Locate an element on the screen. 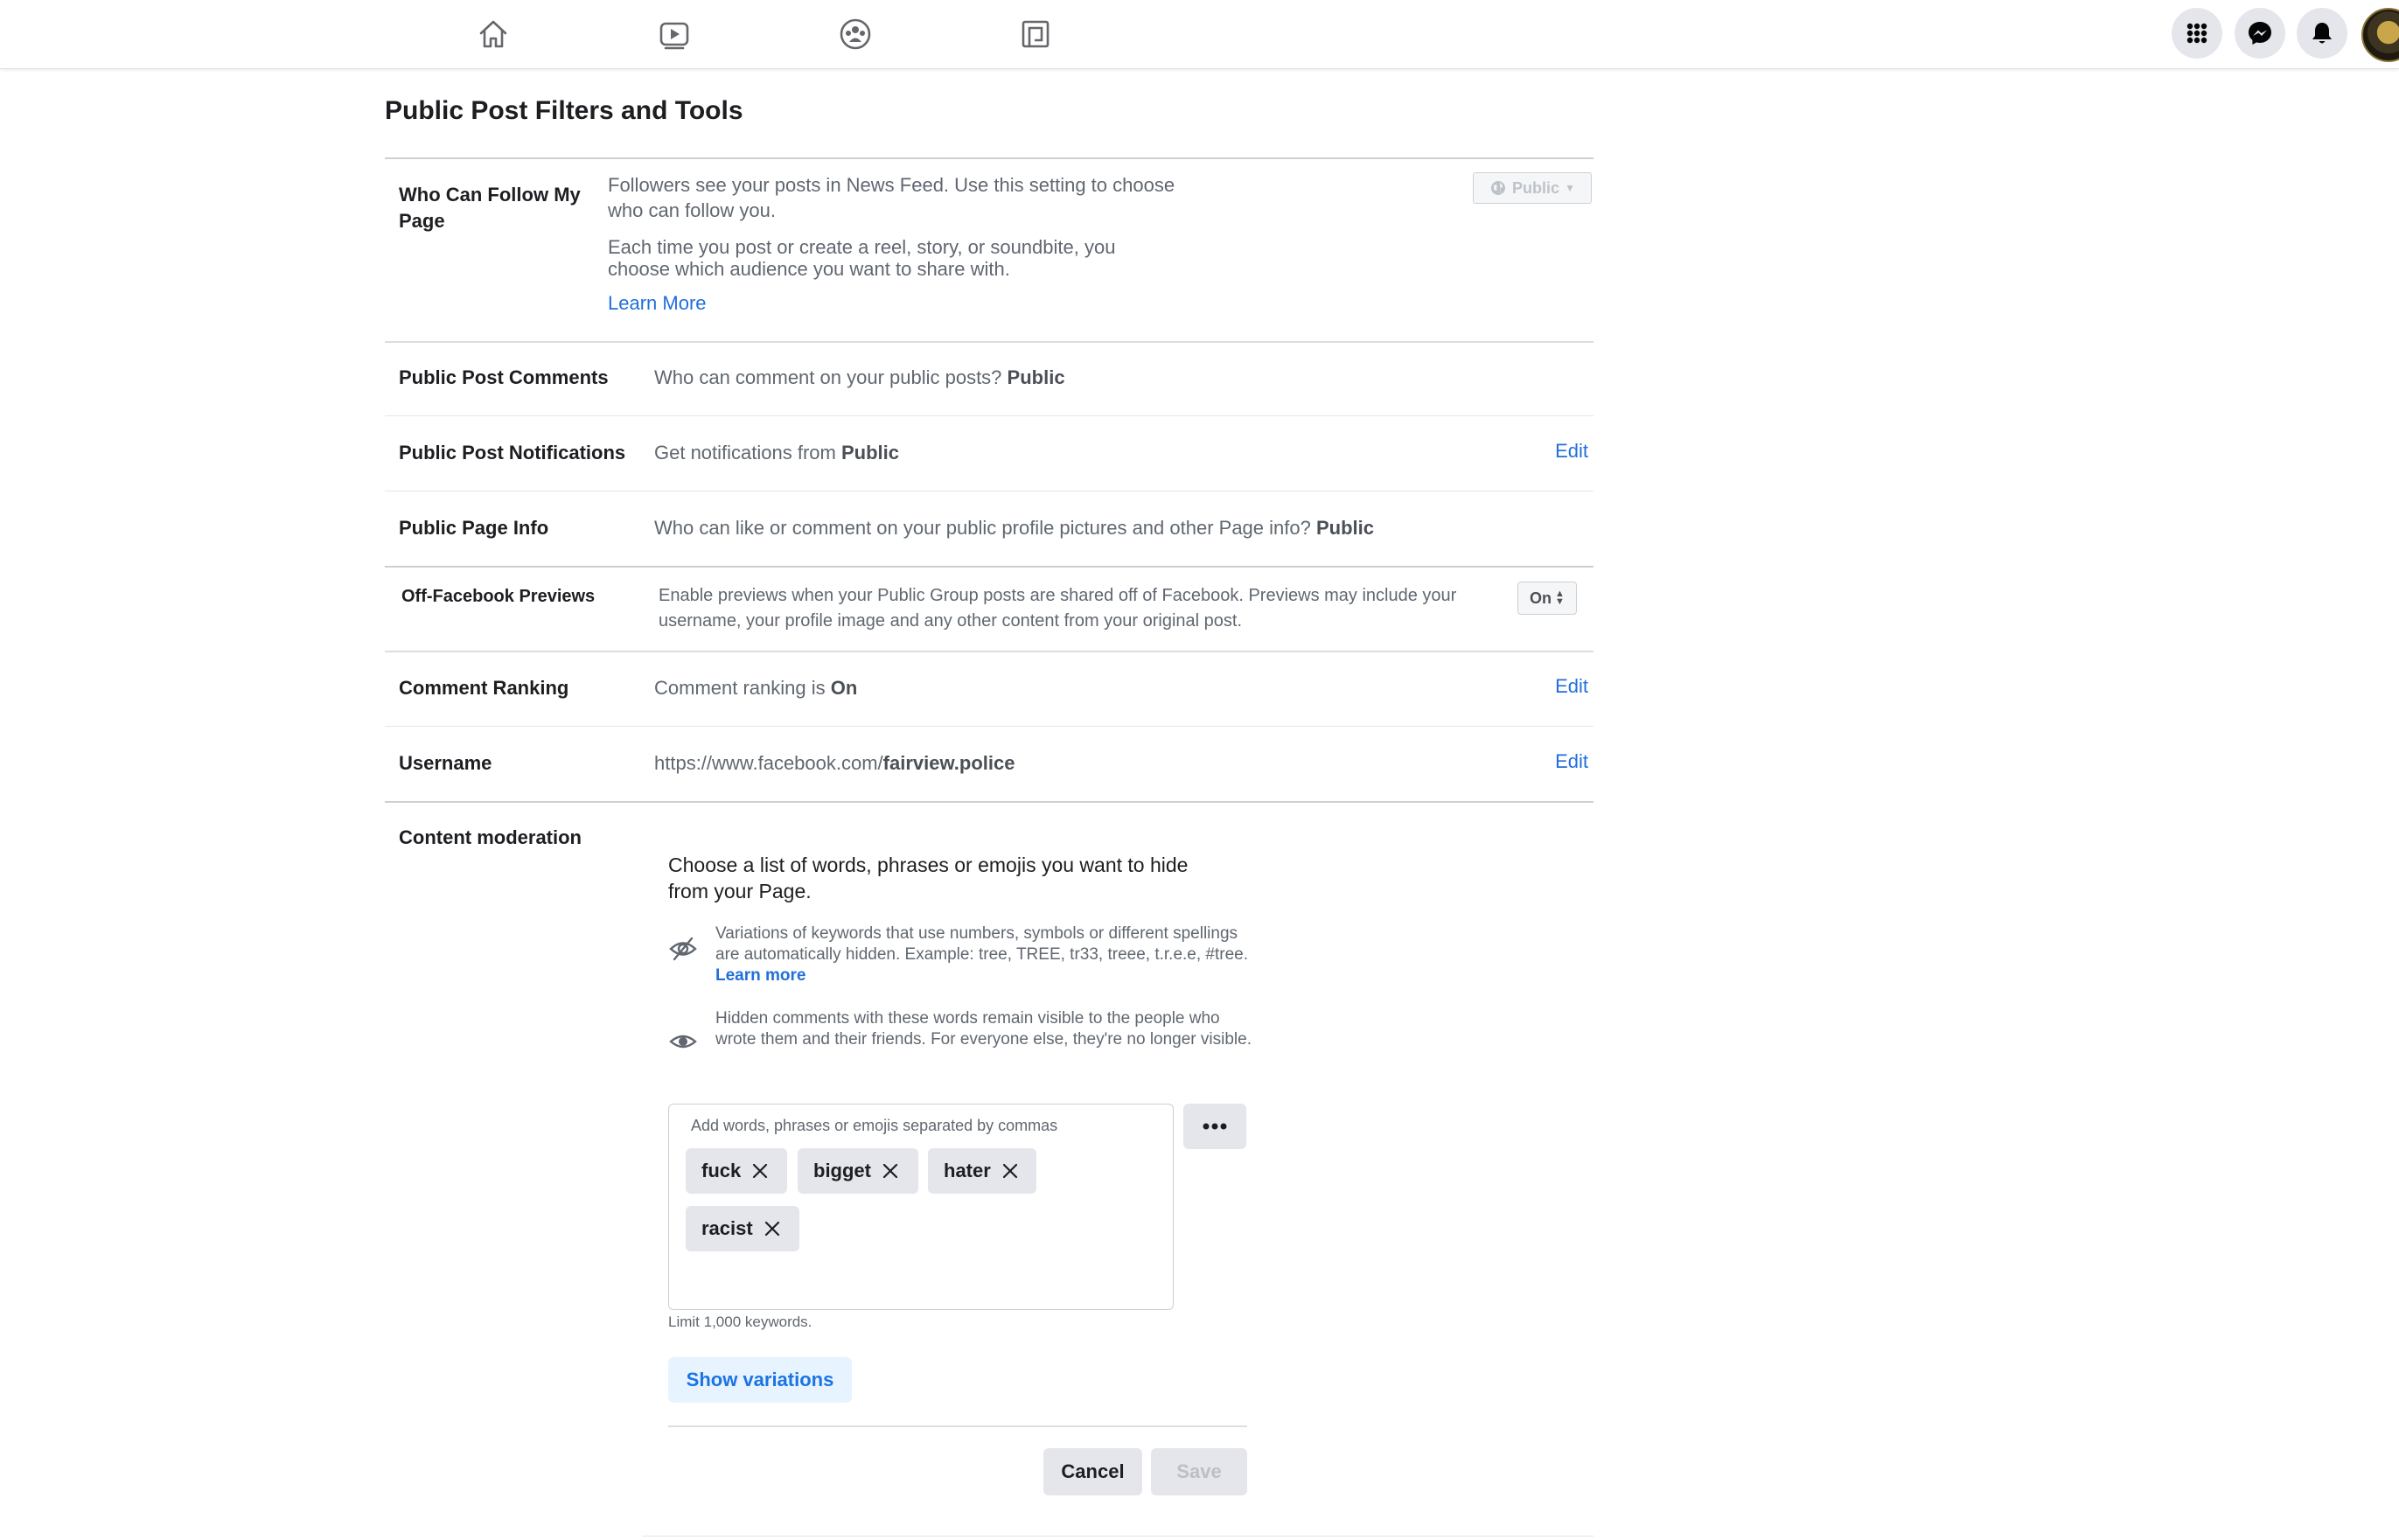 This screenshot has width=2399, height=1540. more-dots-icon is located at coordinates (1215, 1127).